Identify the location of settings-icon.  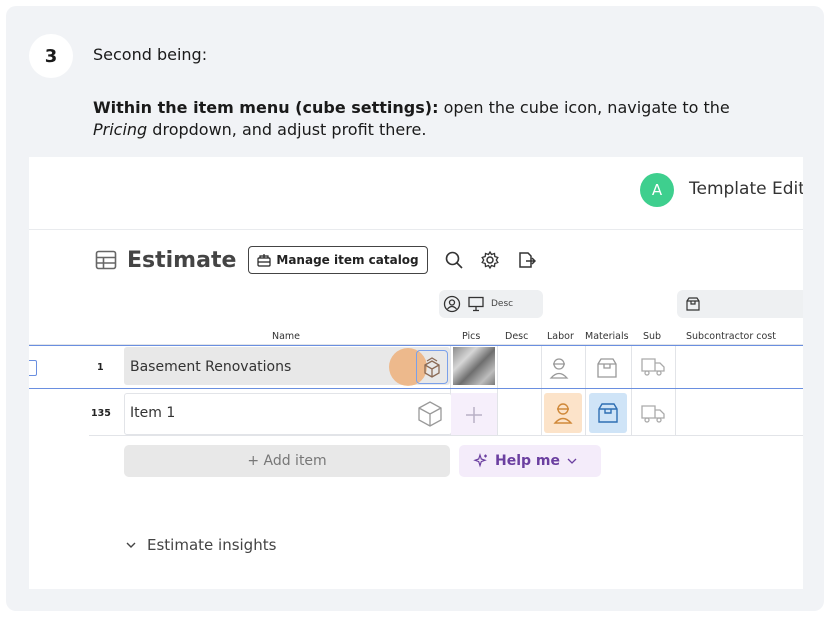
(490, 260).